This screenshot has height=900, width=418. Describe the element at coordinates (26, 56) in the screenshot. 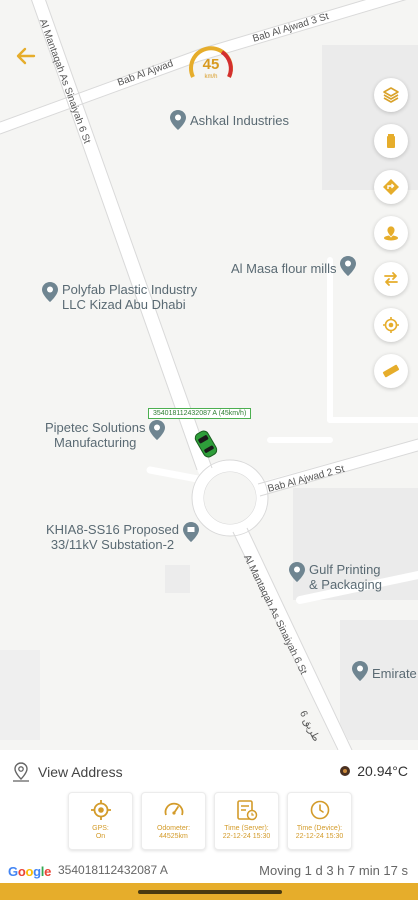

I see `back-arrow-icon` at that location.